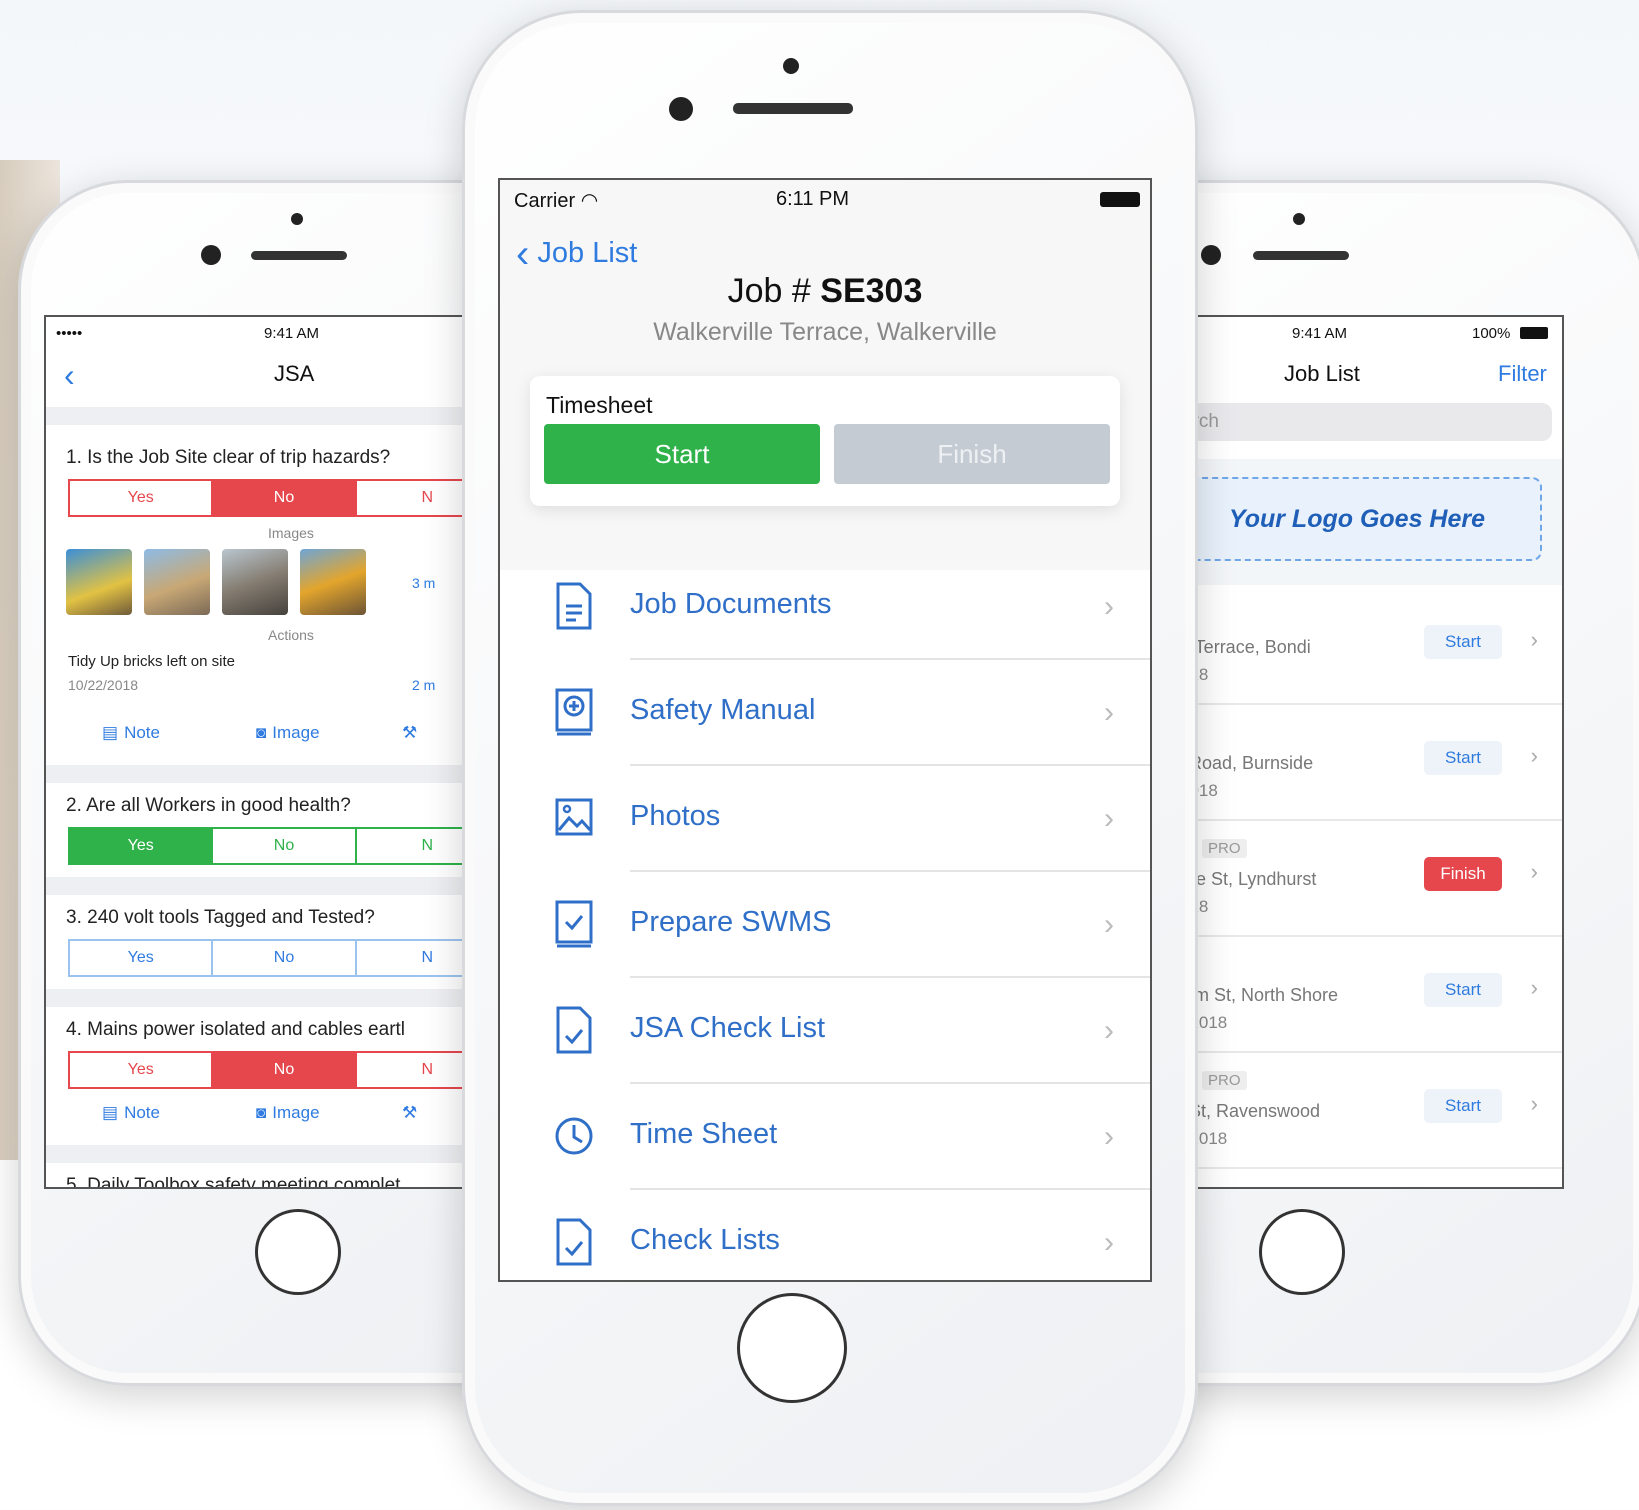  What do you see at coordinates (208, 805) in the screenshot?
I see `question-2: 2. Are all Workers in good health?` at bounding box center [208, 805].